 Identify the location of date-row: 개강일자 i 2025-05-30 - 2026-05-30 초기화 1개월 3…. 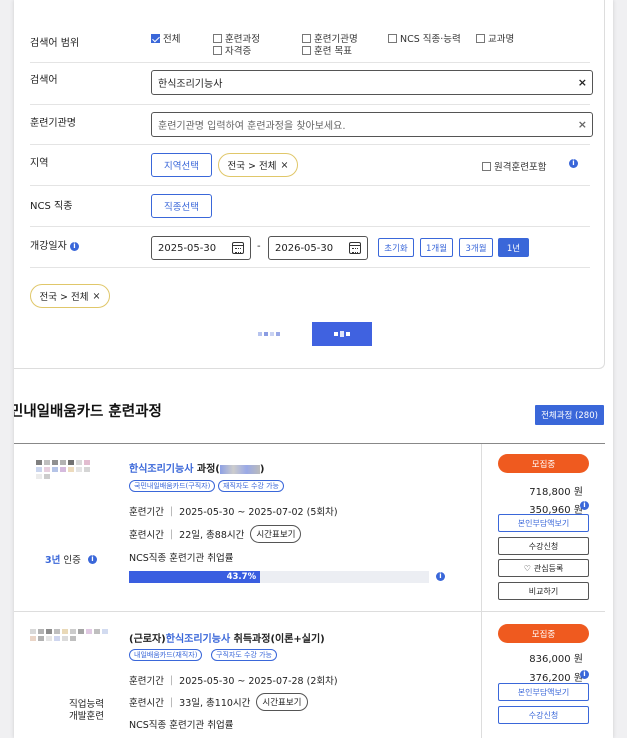
(310, 247).